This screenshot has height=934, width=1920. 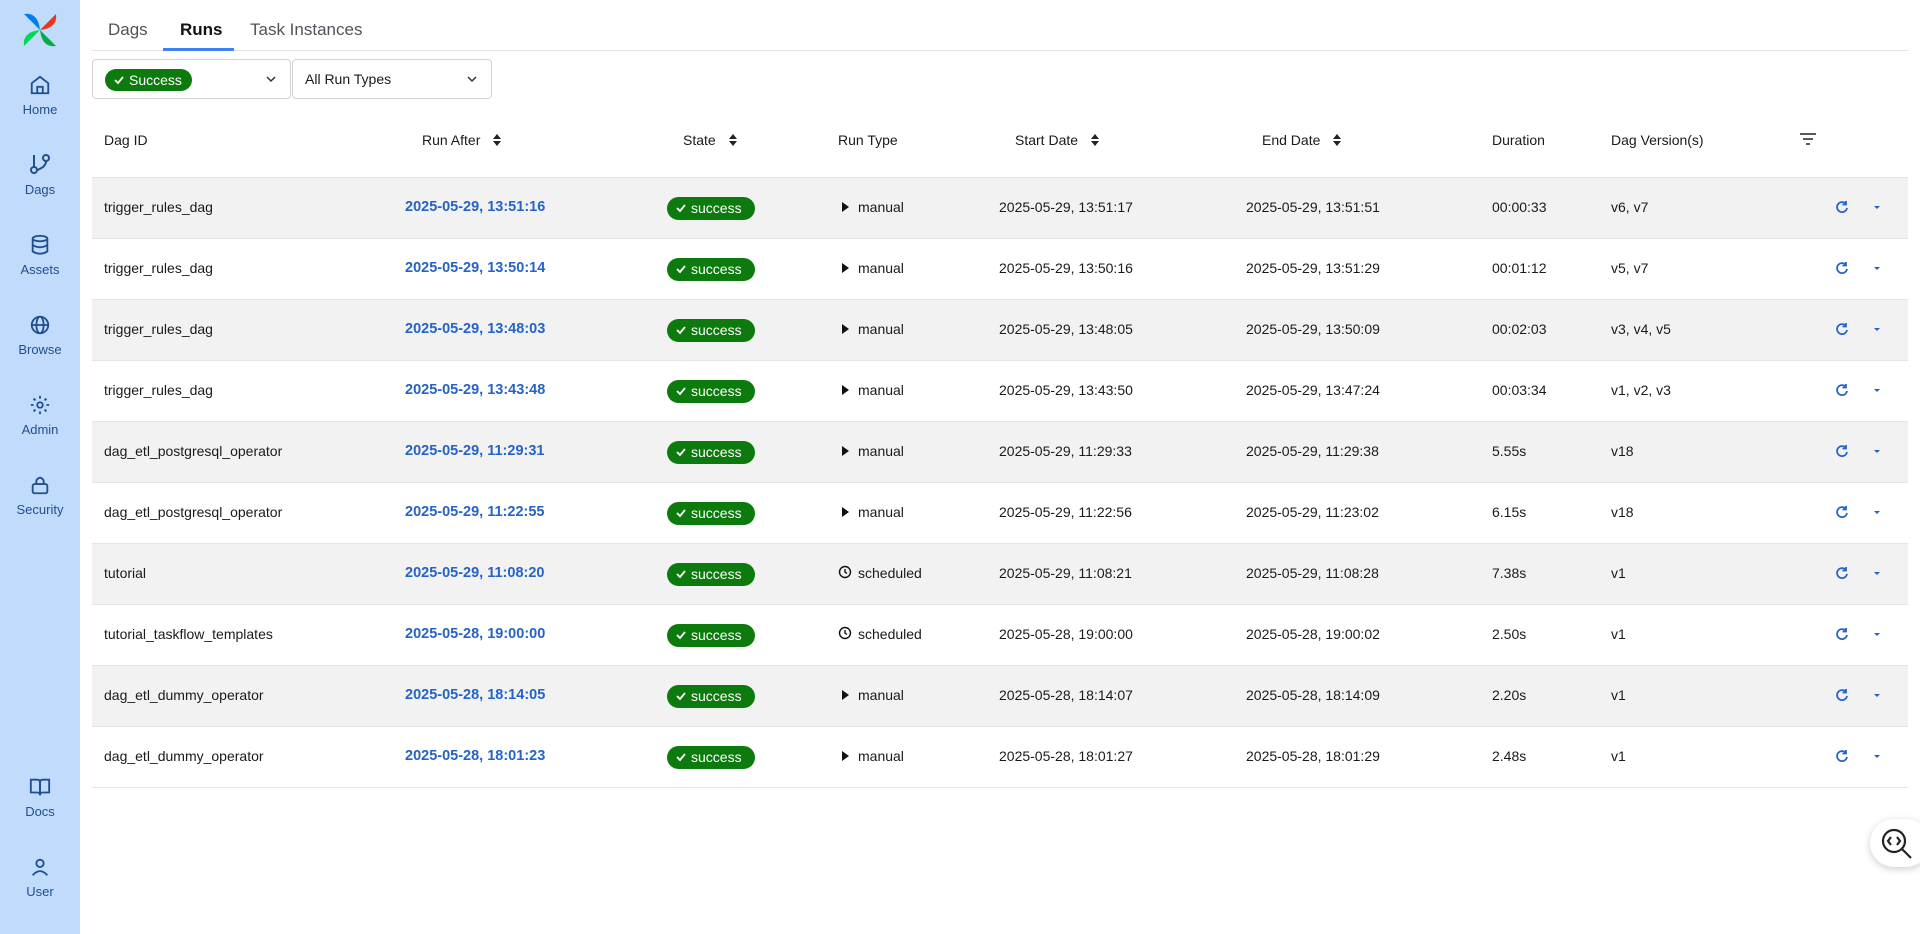 I want to click on cell-run-after-link: 2025-05-28, 18:01:23, so click(x=475, y=756).